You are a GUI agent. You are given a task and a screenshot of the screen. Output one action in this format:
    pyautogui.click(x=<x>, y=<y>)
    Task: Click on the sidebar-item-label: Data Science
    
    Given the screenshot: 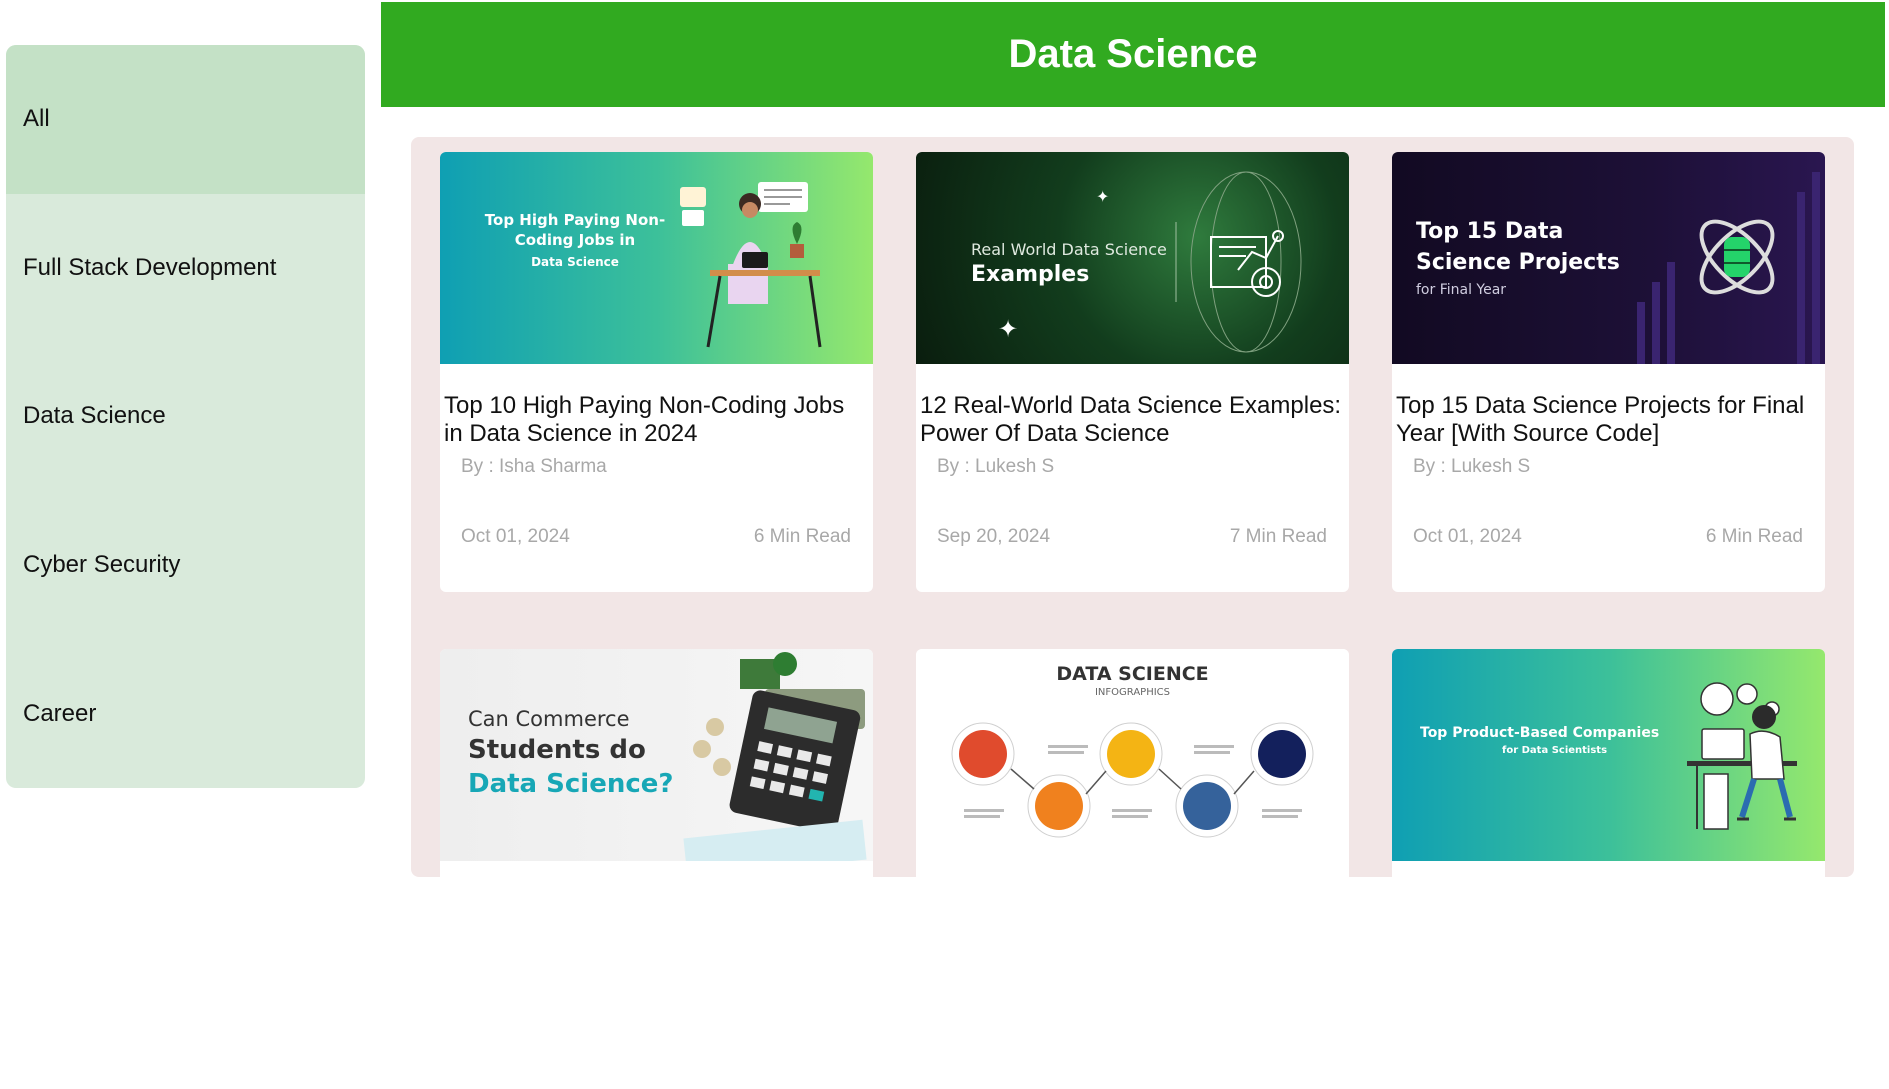 What is the action you would take?
    pyautogui.click(x=94, y=416)
    